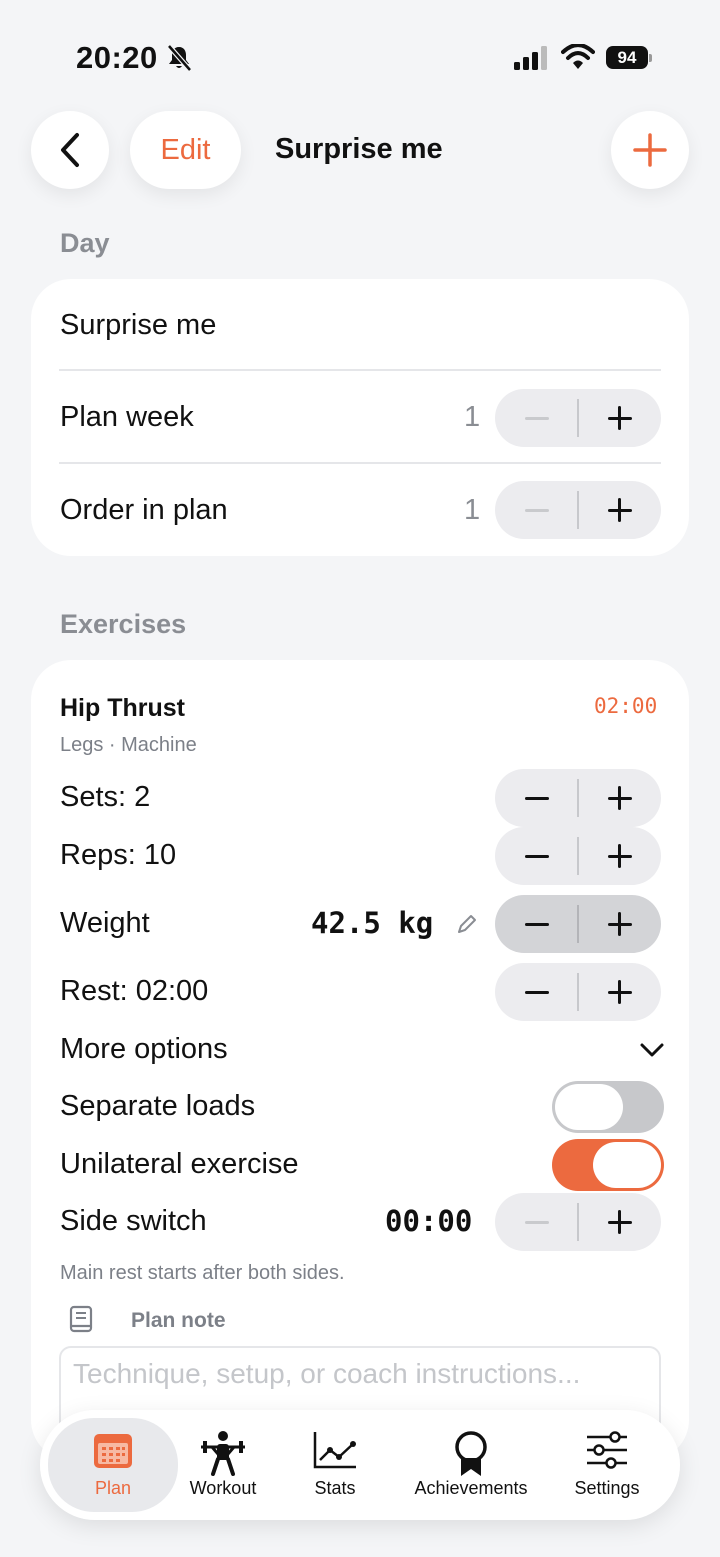 This screenshot has width=720, height=1557. Describe the element at coordinates (178, 1320) in the screenshot. I see `plan-note-label: Plan note` at that location.